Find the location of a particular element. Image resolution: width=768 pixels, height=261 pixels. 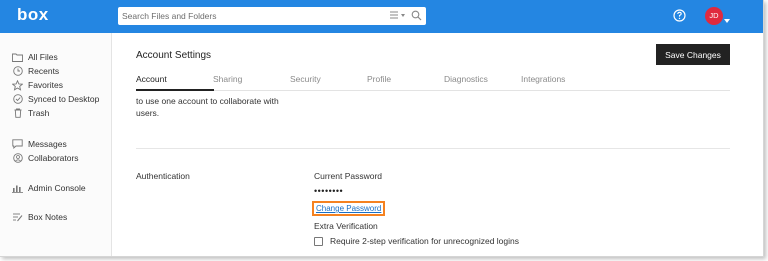

help-icon is located at coordinates (679, 16).